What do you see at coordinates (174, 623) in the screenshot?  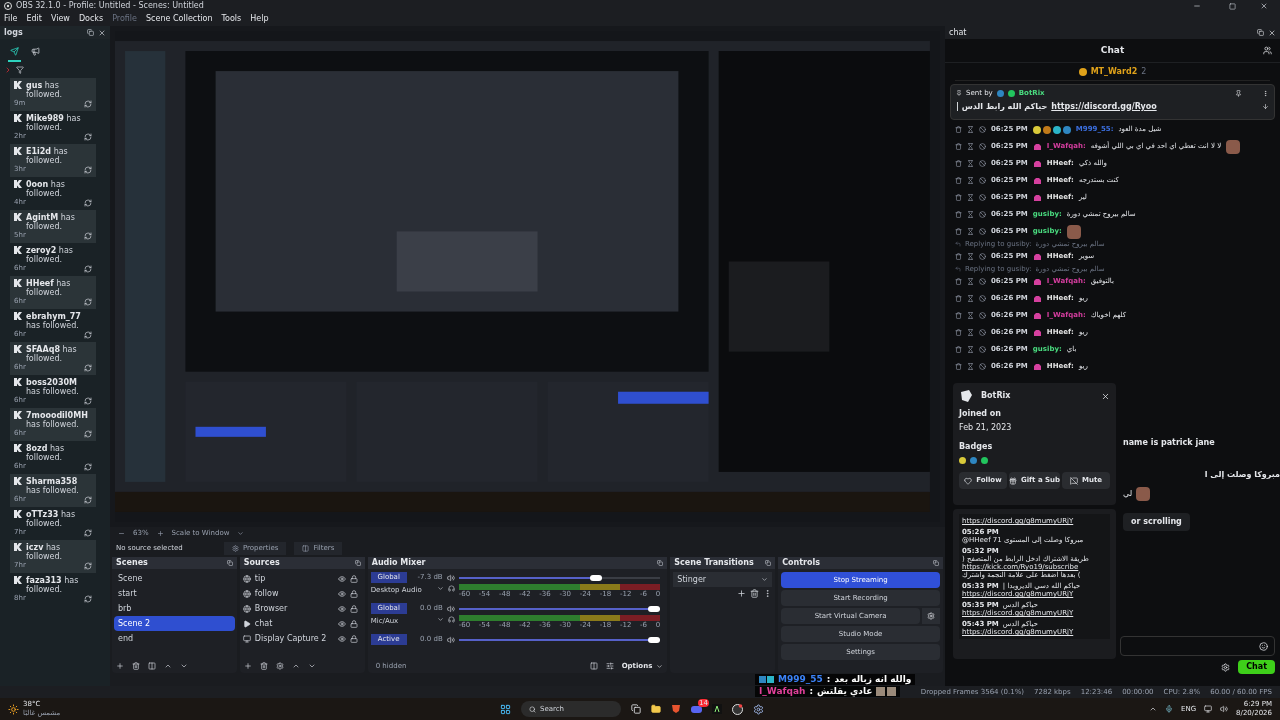 I see `scene-item: Scene 2` at bounding box center [174, 623].